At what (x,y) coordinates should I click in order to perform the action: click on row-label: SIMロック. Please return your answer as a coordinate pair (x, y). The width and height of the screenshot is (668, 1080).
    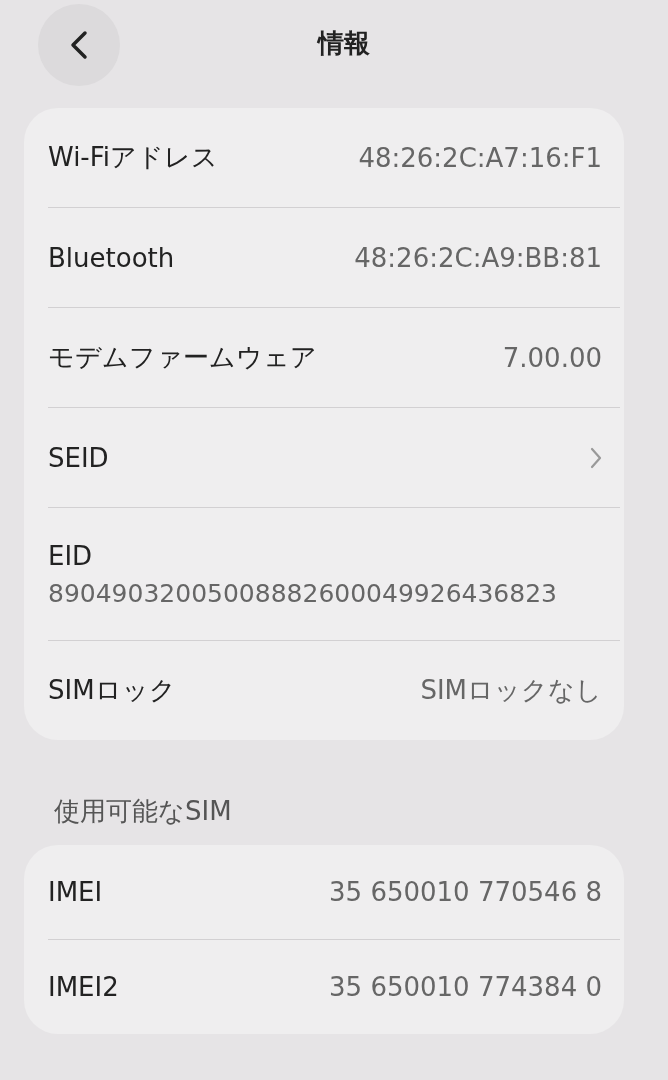
    Looking at the image, I should click on (112, 690).